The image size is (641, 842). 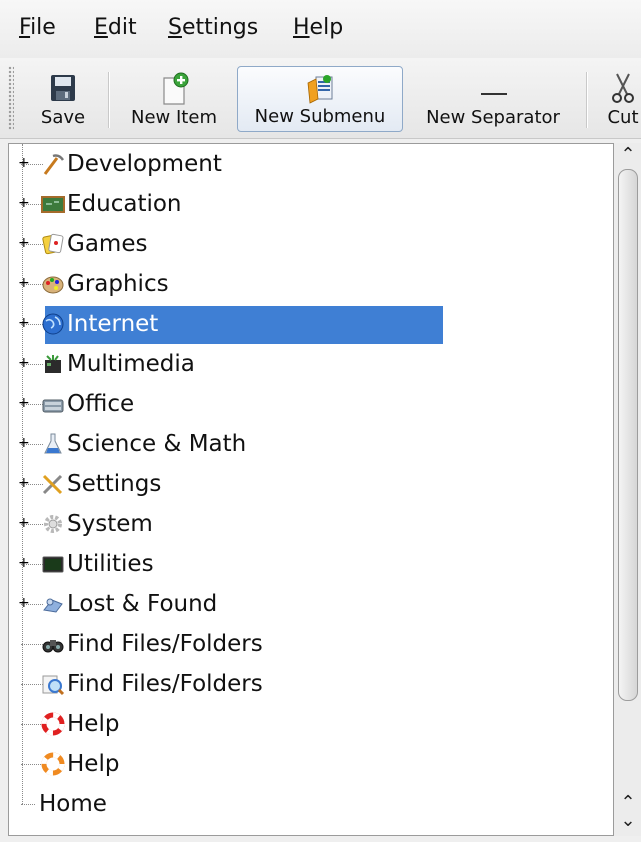 I want to click on menu-settings: Settings, so click(x=213, y=28).